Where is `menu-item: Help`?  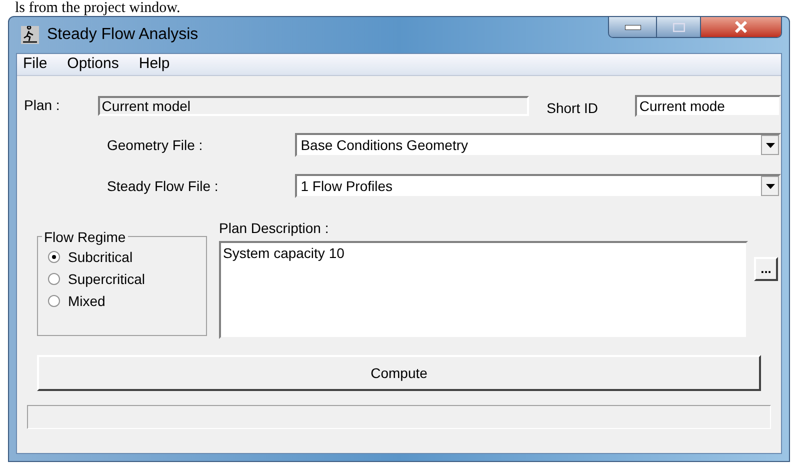
menu-item: Help is located at coordinates (154, 64).